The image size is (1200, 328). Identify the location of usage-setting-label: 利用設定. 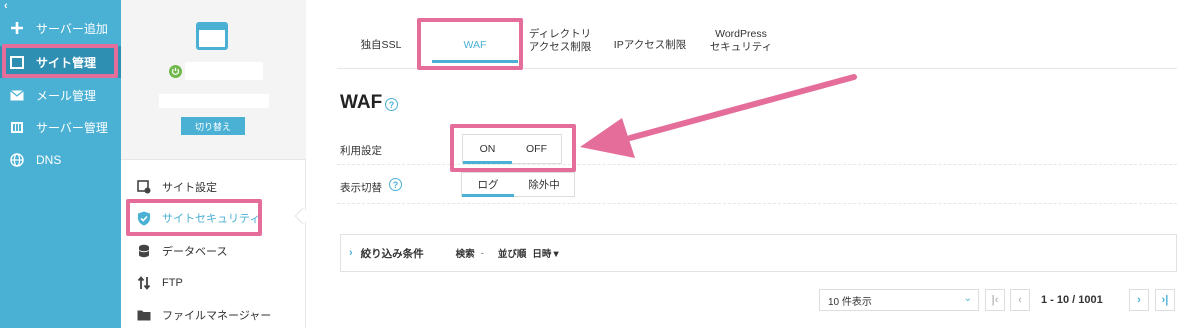
(361, 151).